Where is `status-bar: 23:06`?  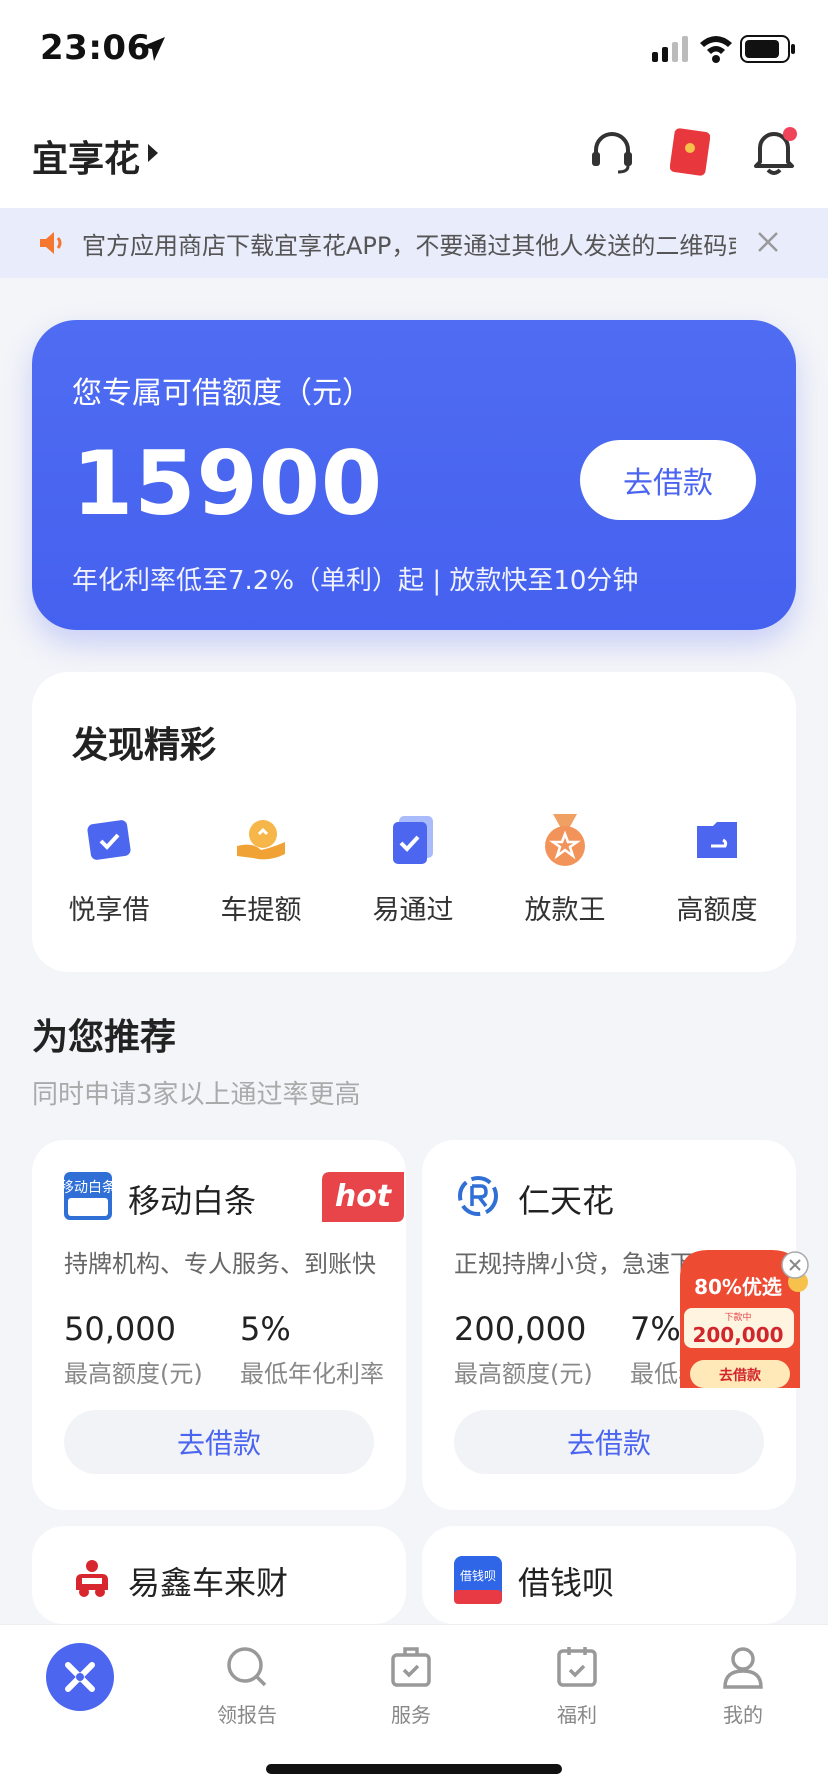 status-bar: 23:06 is located at coordinates (414, 50).